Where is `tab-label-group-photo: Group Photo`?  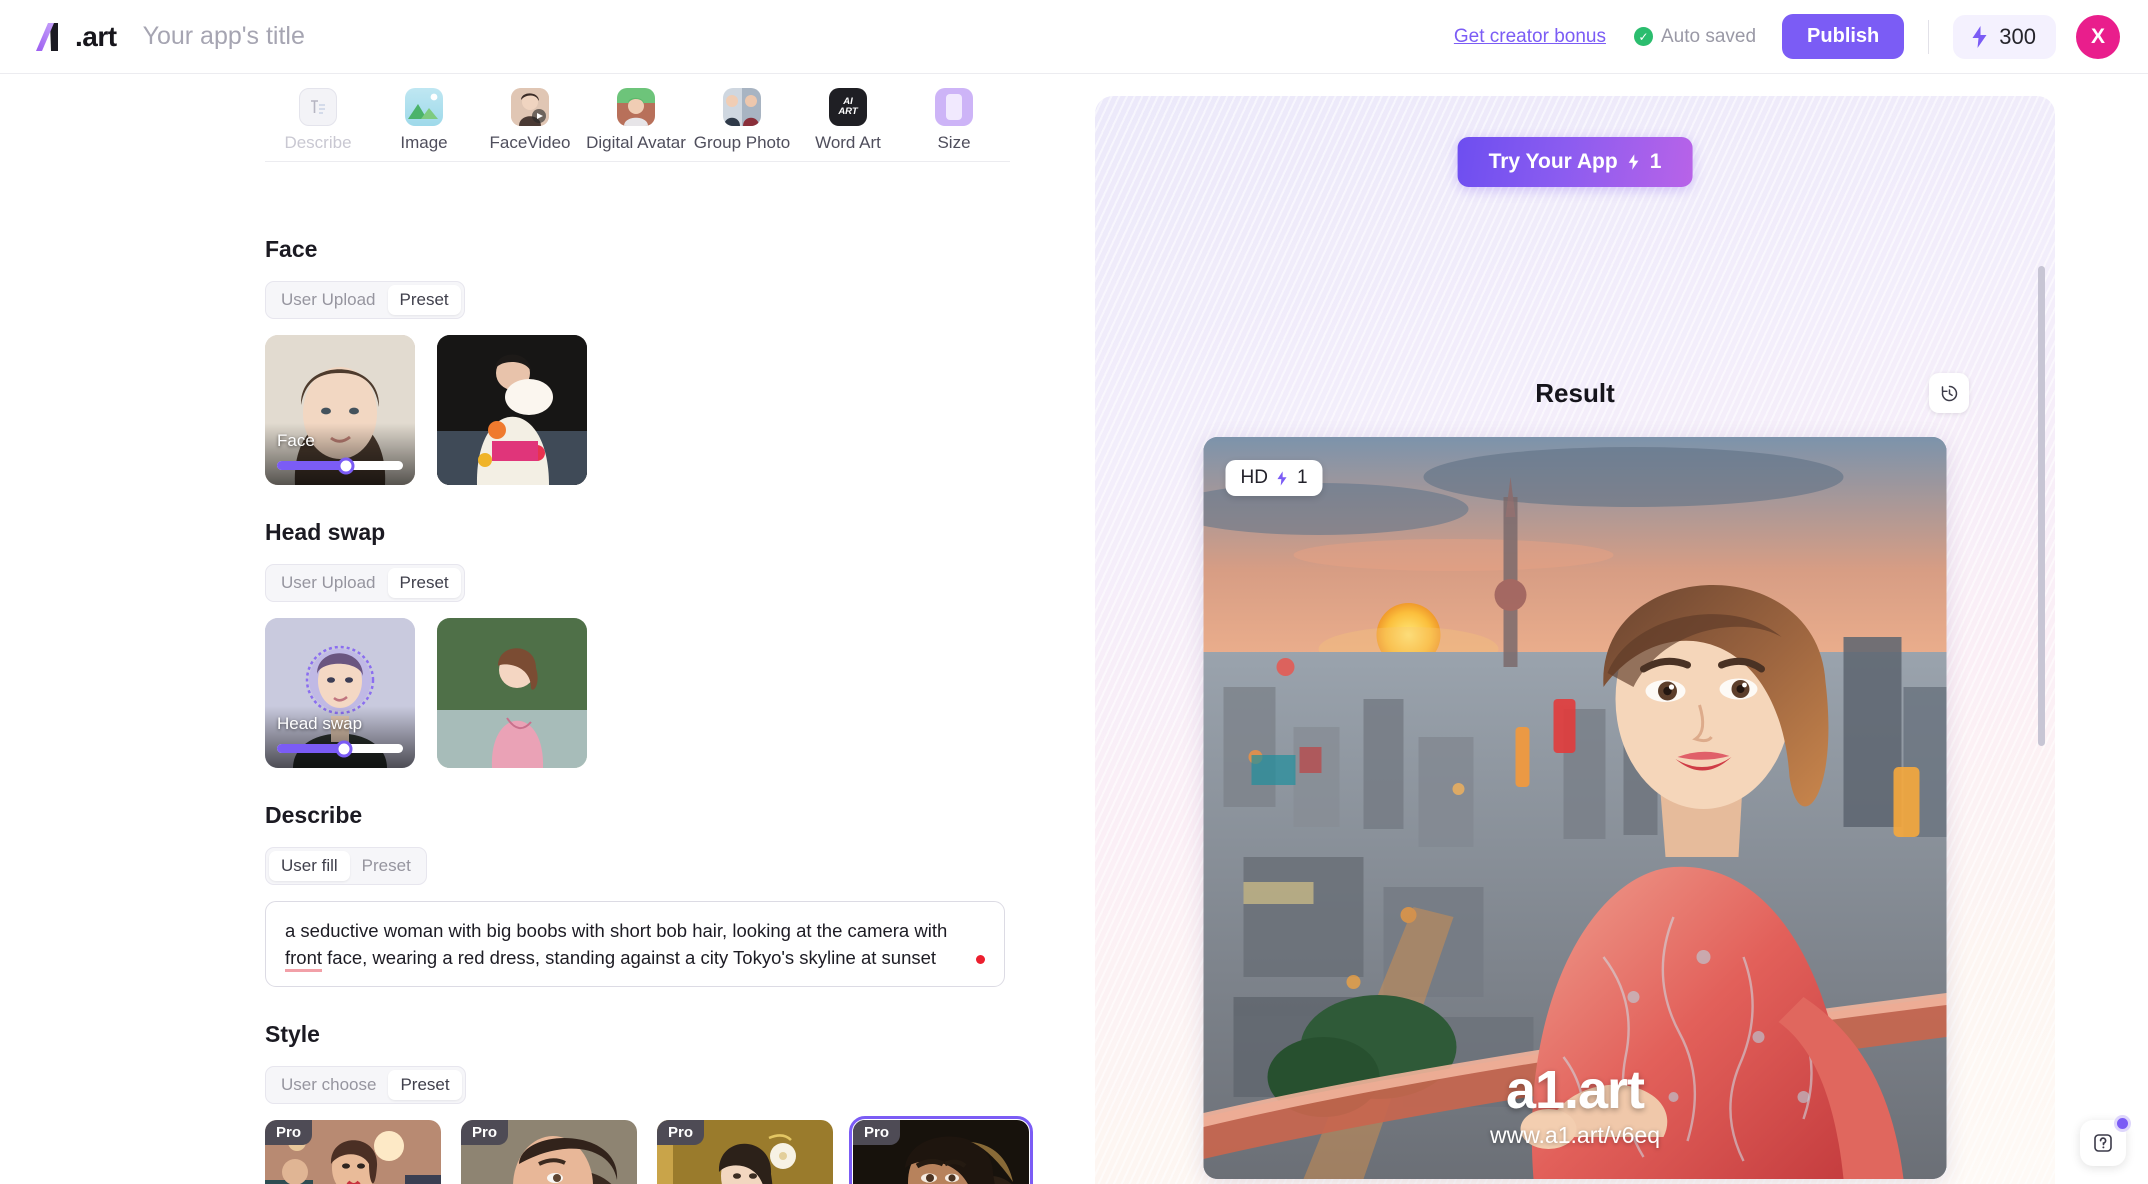
tab-label-group-photo: Group Photo is located at coordinates (742, 142).